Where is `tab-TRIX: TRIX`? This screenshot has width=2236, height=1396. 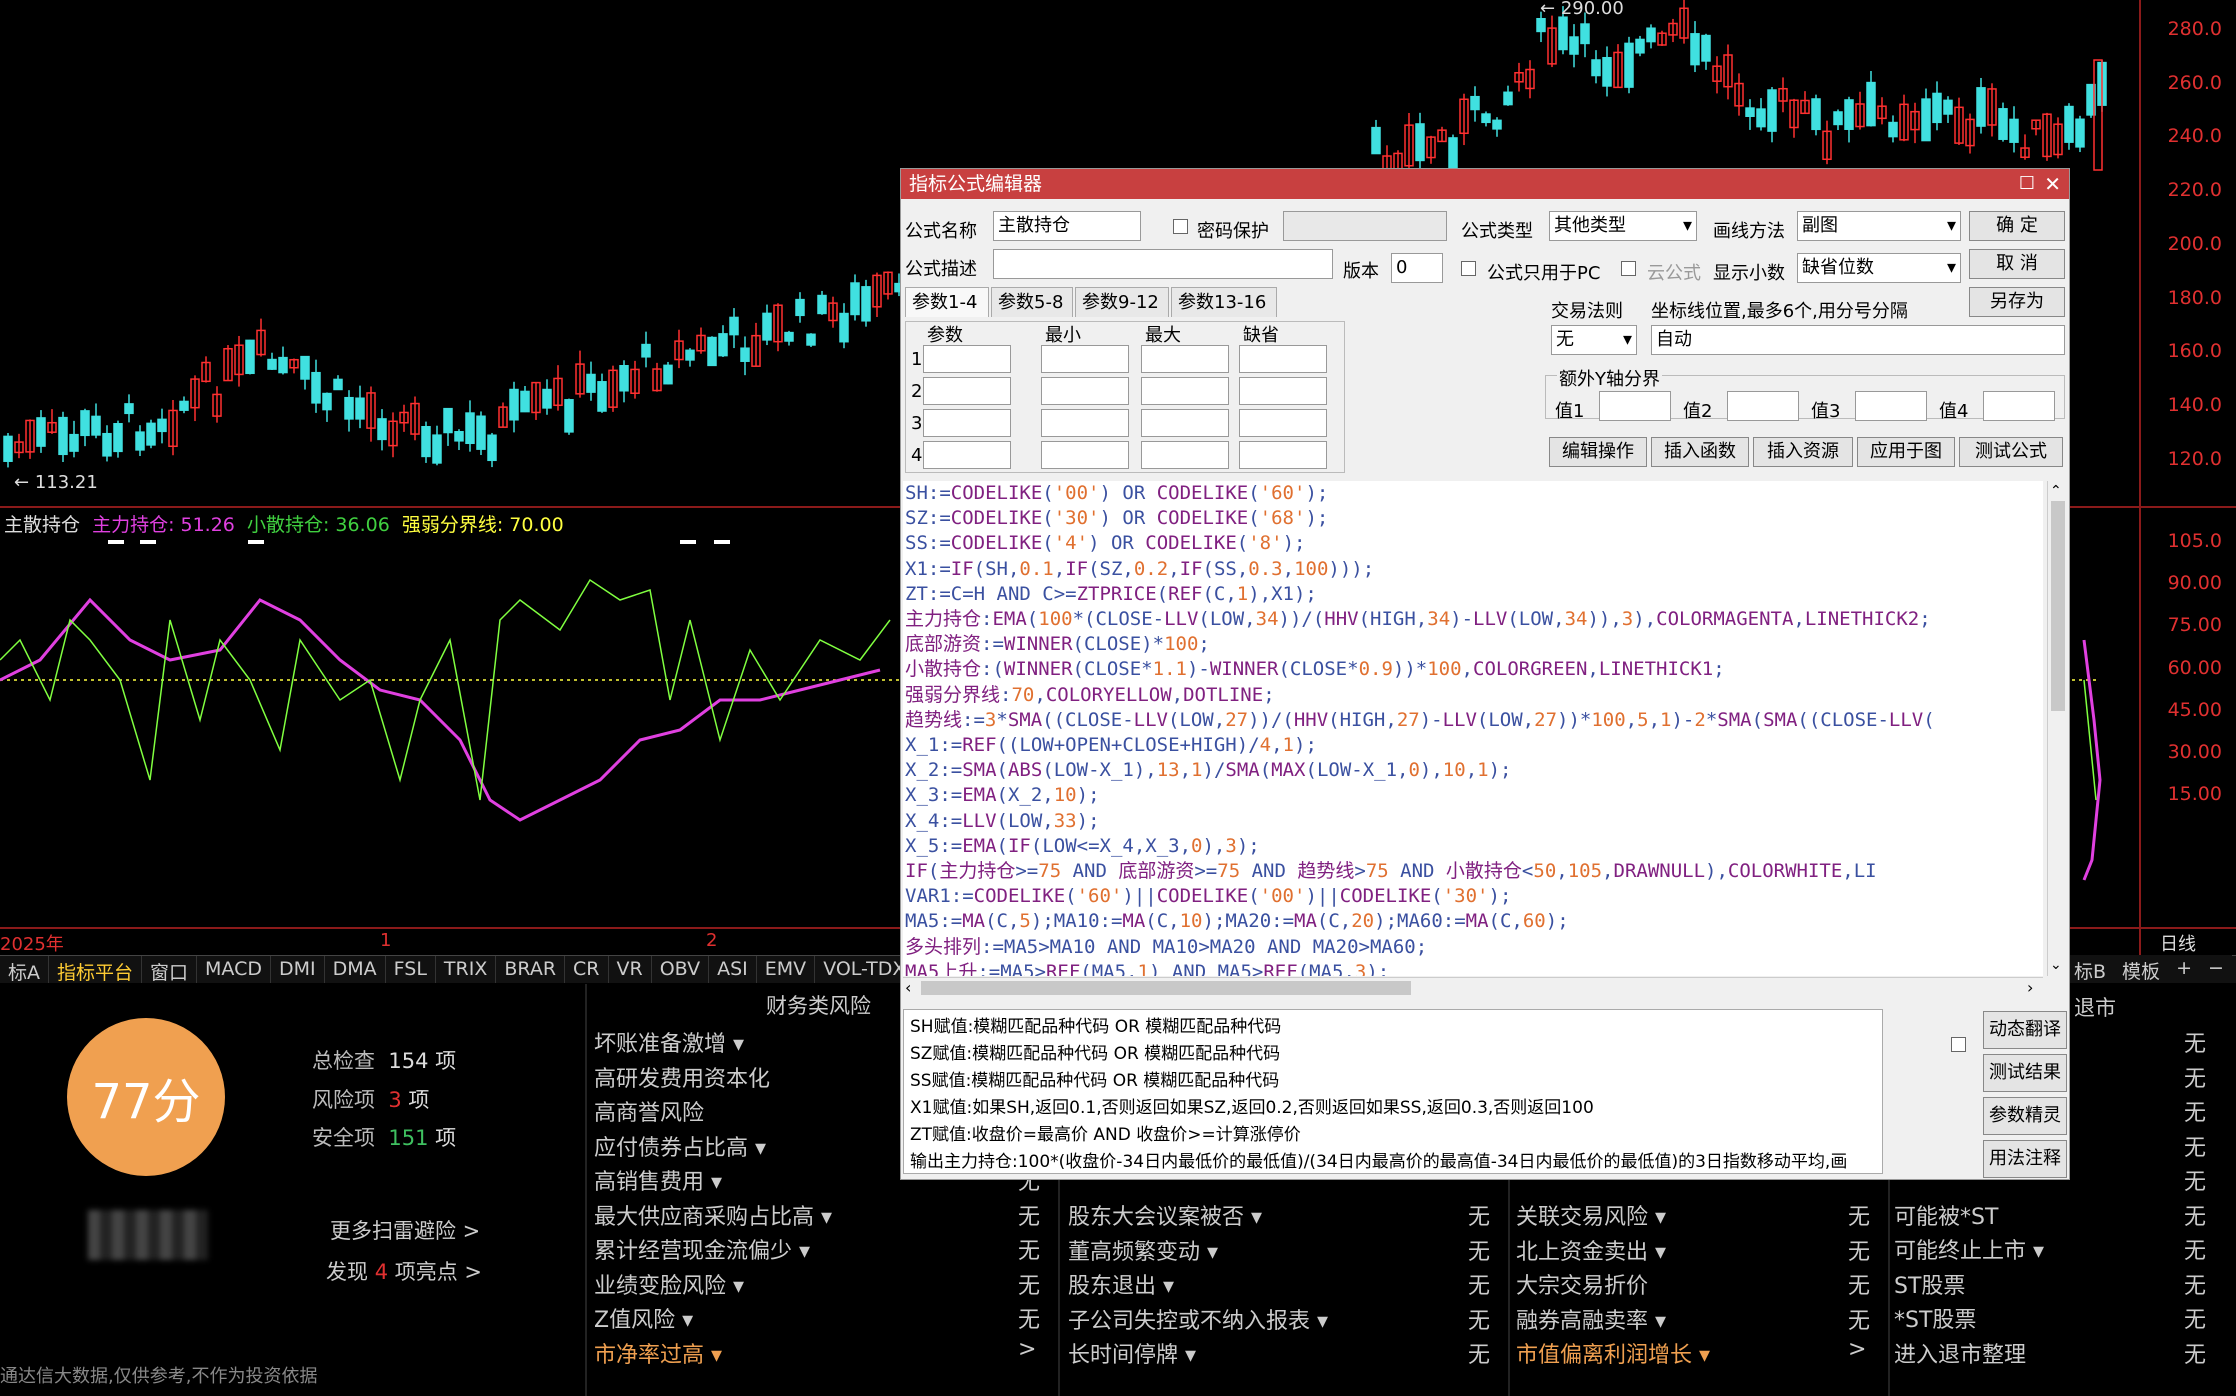
tab-TRIX: TRIX is located at coordinates (466, 969).